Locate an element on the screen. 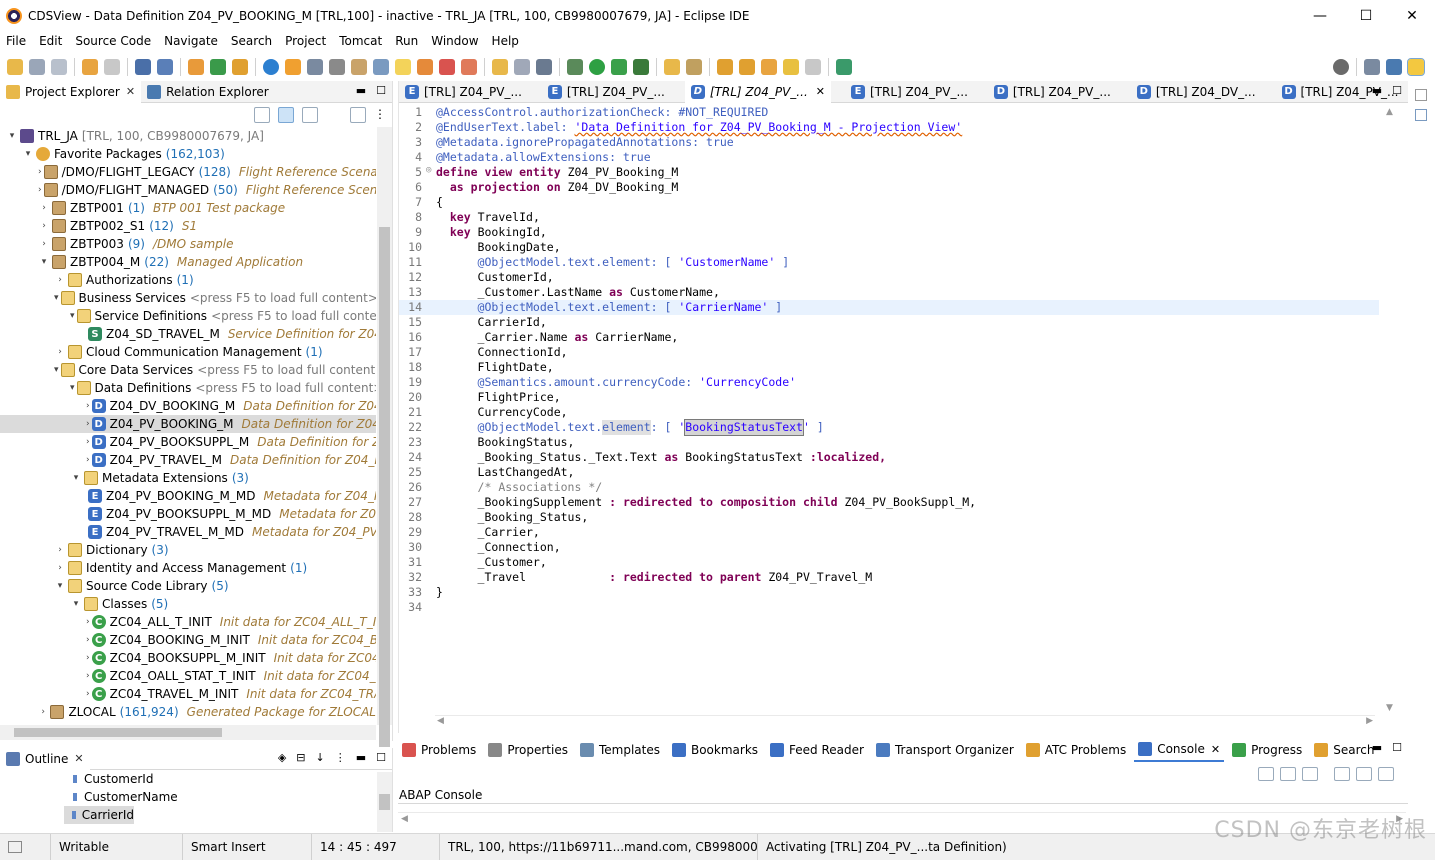 The height and width of the screenshot is (860, 1435). tree-item: › ZBTP001 (1) BTP 001 Test package is located at coordinates (188, 208).